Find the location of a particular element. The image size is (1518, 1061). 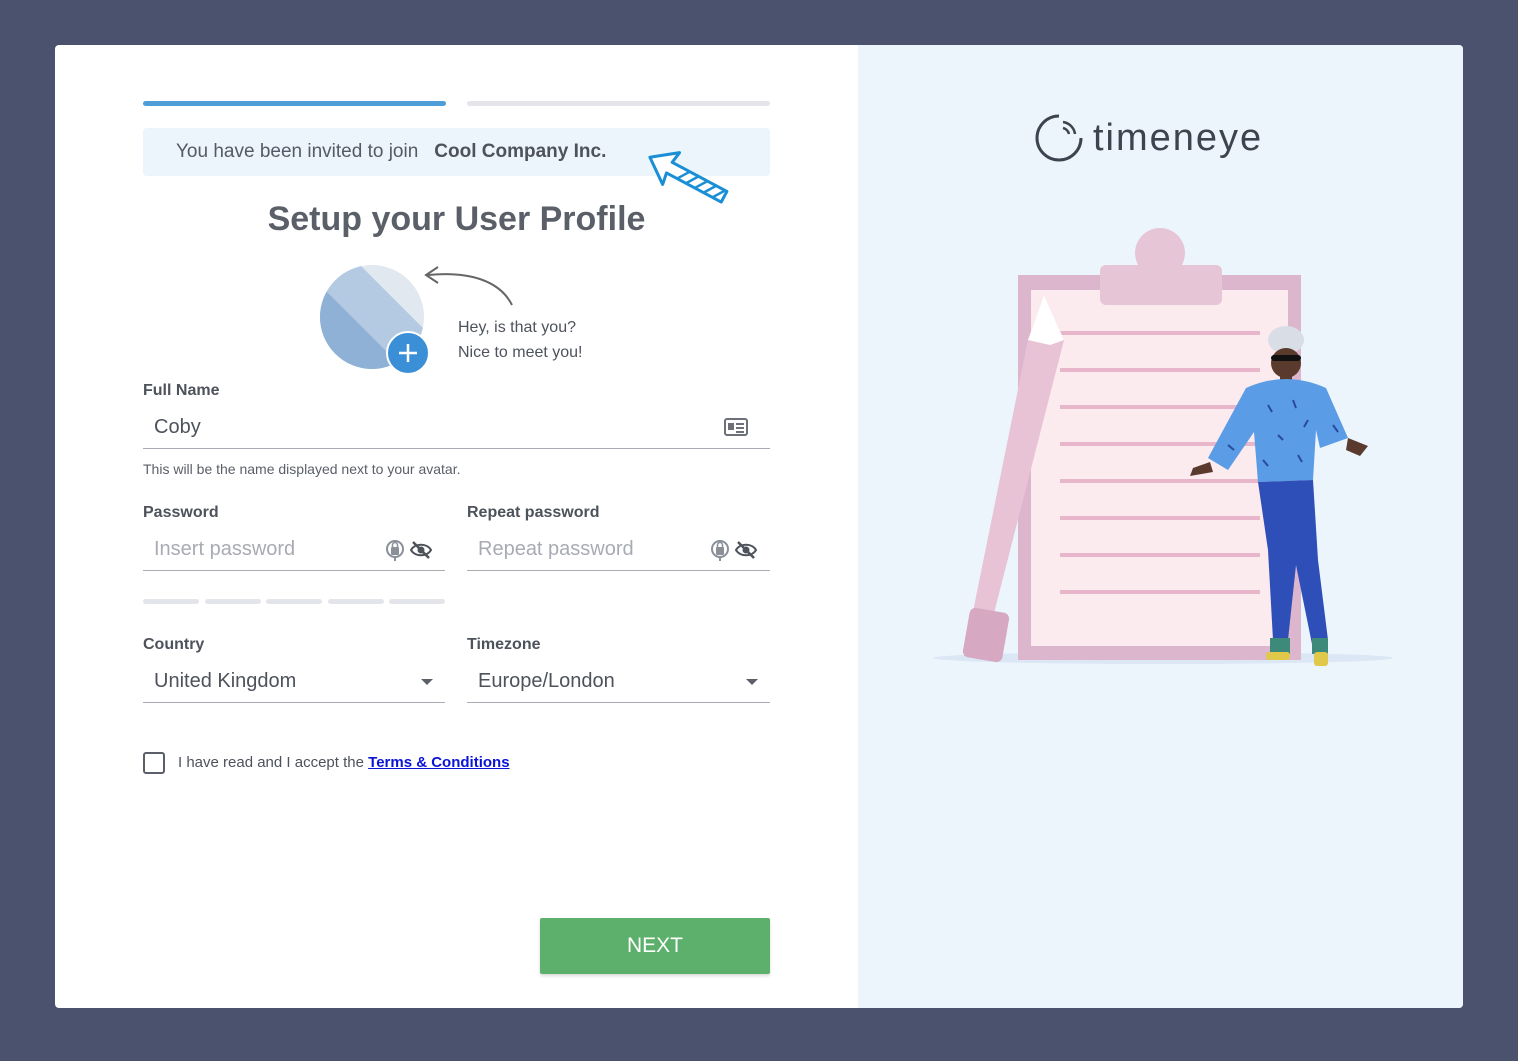

pointer-arrow-icon is located at coordinates (688, 177).